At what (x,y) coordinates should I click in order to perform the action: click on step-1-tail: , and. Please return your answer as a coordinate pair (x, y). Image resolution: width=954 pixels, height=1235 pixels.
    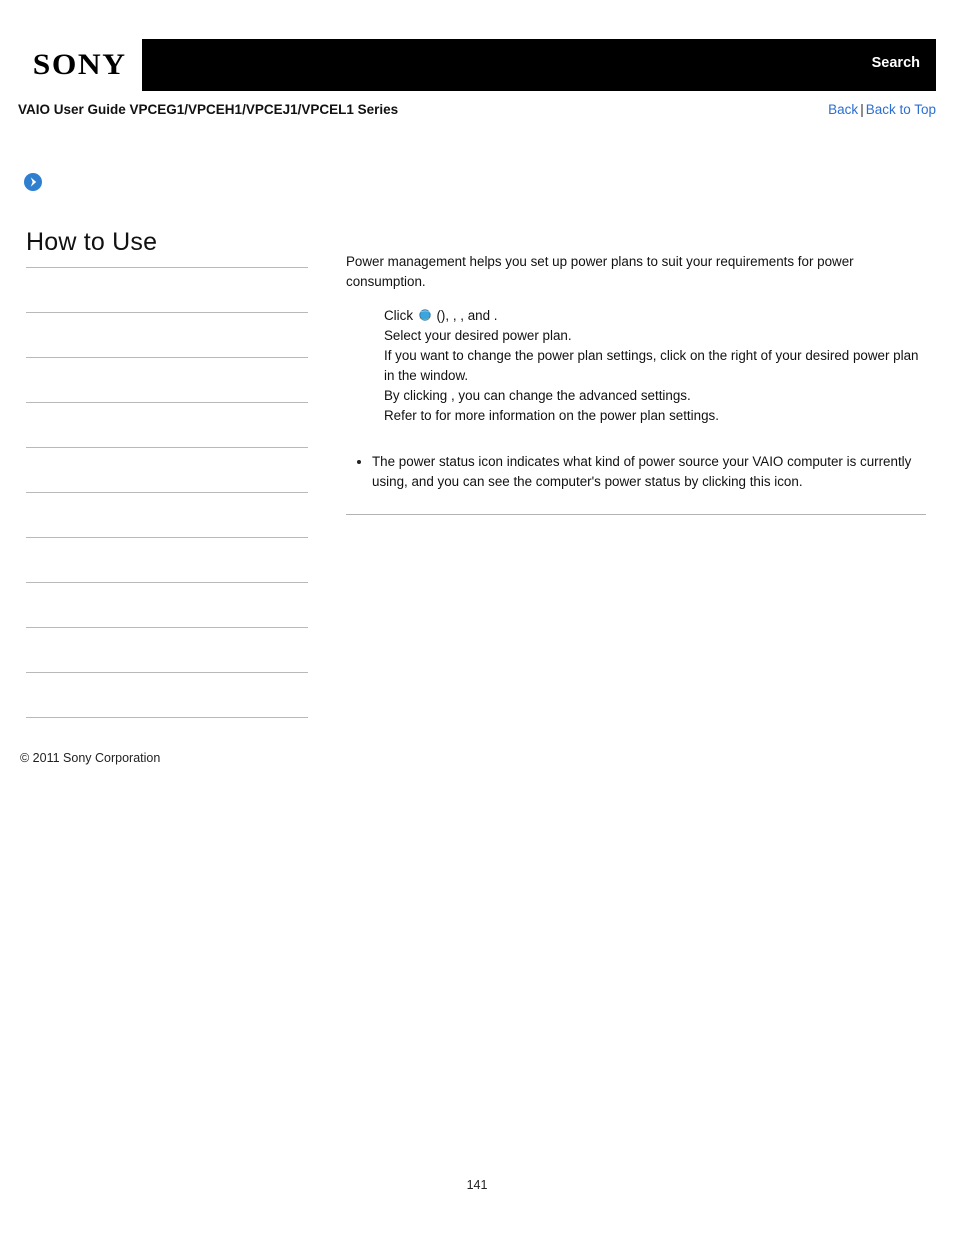
    Looking at the image, I should click on (477, 315).